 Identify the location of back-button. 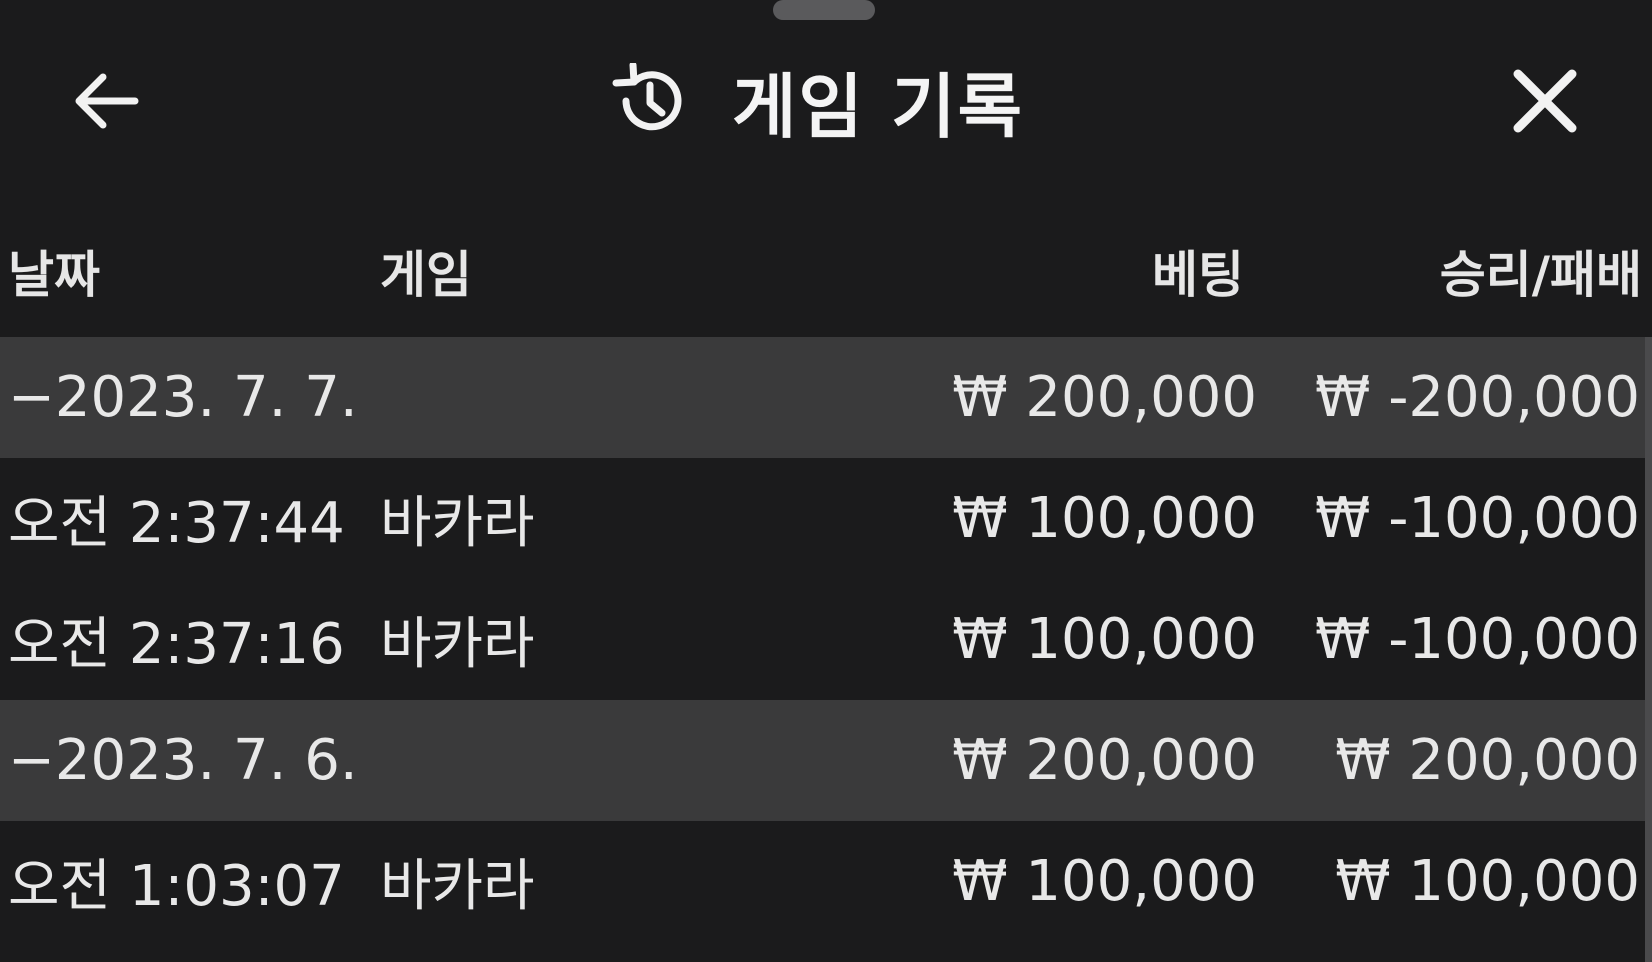
(105, 101).